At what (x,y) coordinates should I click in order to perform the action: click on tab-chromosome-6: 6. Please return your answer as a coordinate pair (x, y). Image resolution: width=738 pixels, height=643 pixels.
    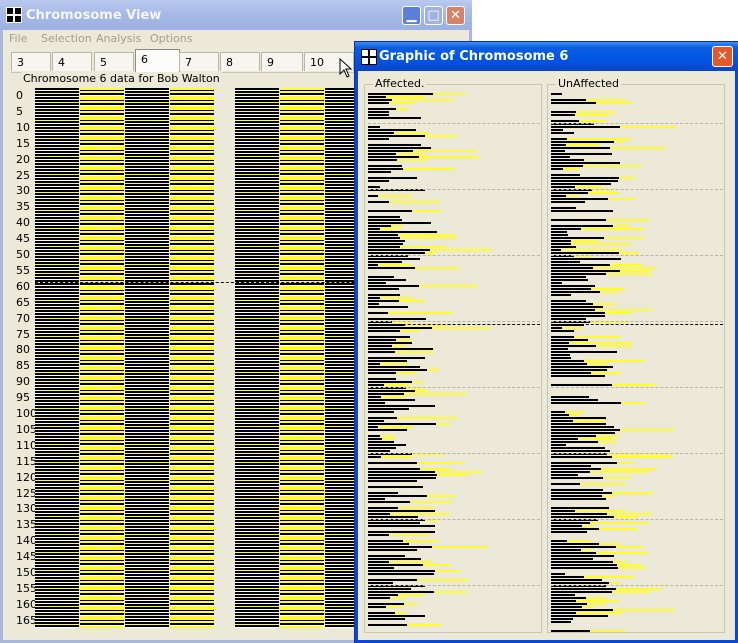
    Looking at the image, I should click on (157, 60).